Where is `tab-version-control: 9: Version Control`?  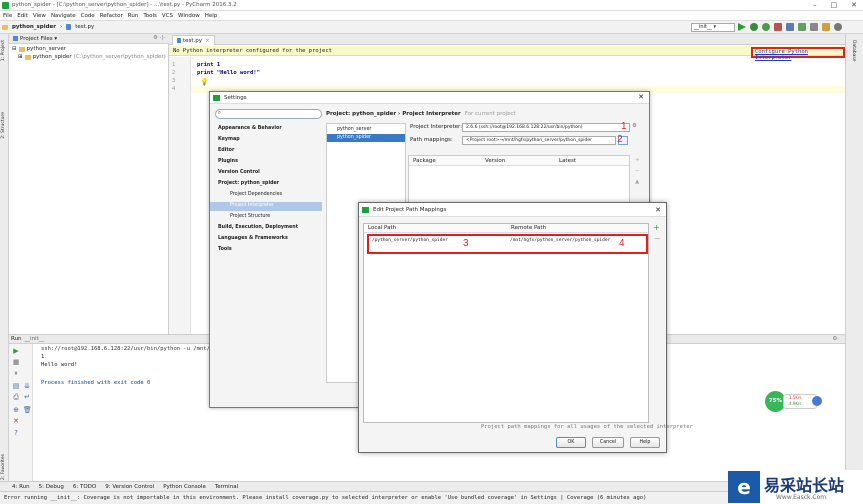 tab-version-control: 9: Version Control is located at coordinates (129, 487).